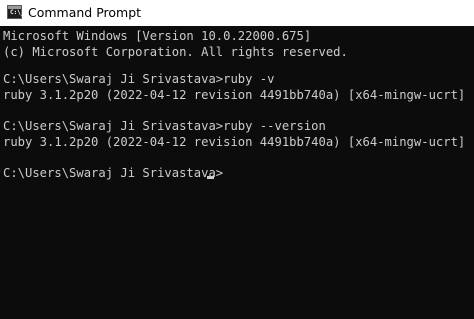 This screenshot has width=474, height=319. Describe the element at coordinates (210, 177) in the screenshot. I see `text-cursor` at that location.